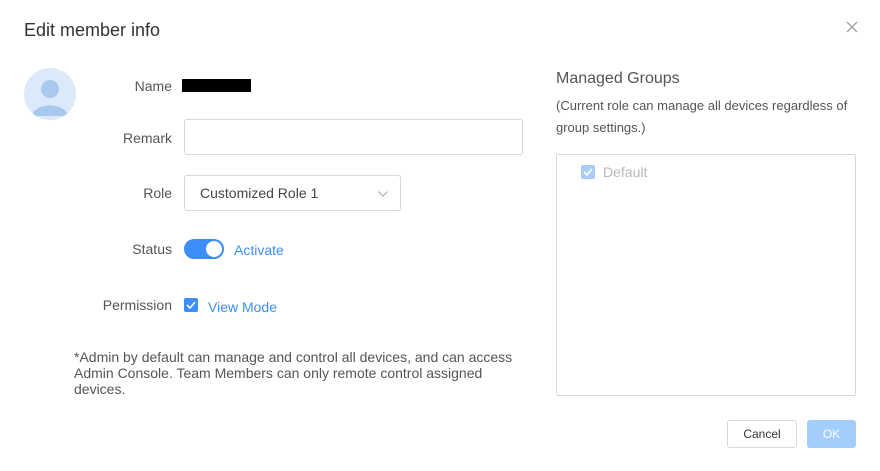  I want to click on role-select: Customized Role 1, so click(292, 193).